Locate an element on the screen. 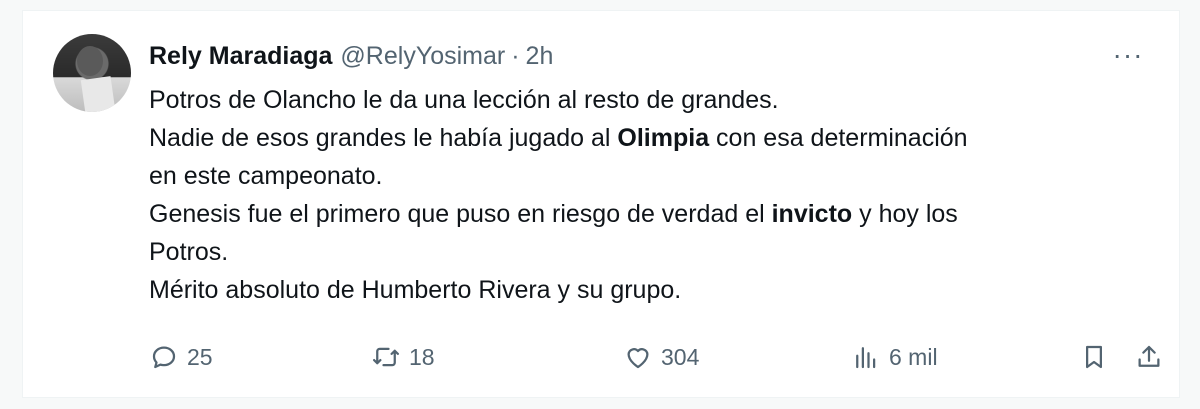 This screenshot has width=1200, height=409. reply-bubble-icon is located at coordinates (164, 357).